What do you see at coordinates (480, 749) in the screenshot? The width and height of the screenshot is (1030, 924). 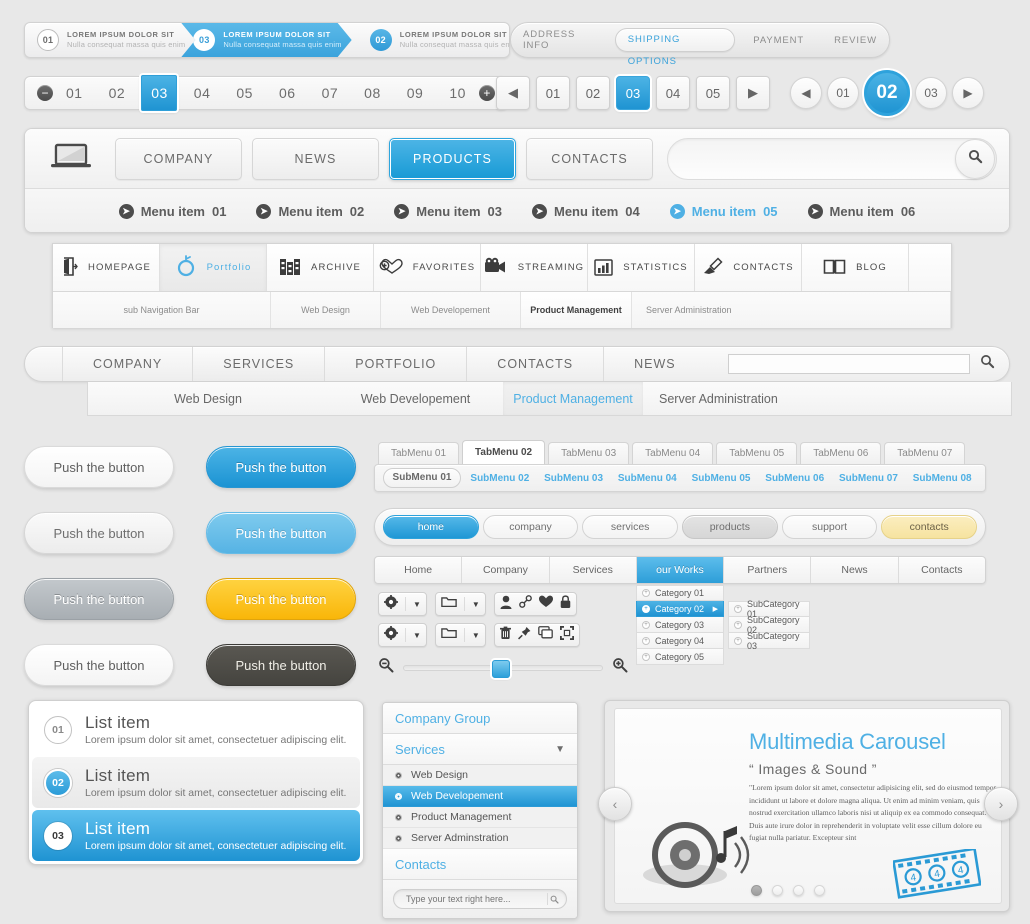 I see `accordion-header-services: Services ▼` at bounding box center [480, 749].